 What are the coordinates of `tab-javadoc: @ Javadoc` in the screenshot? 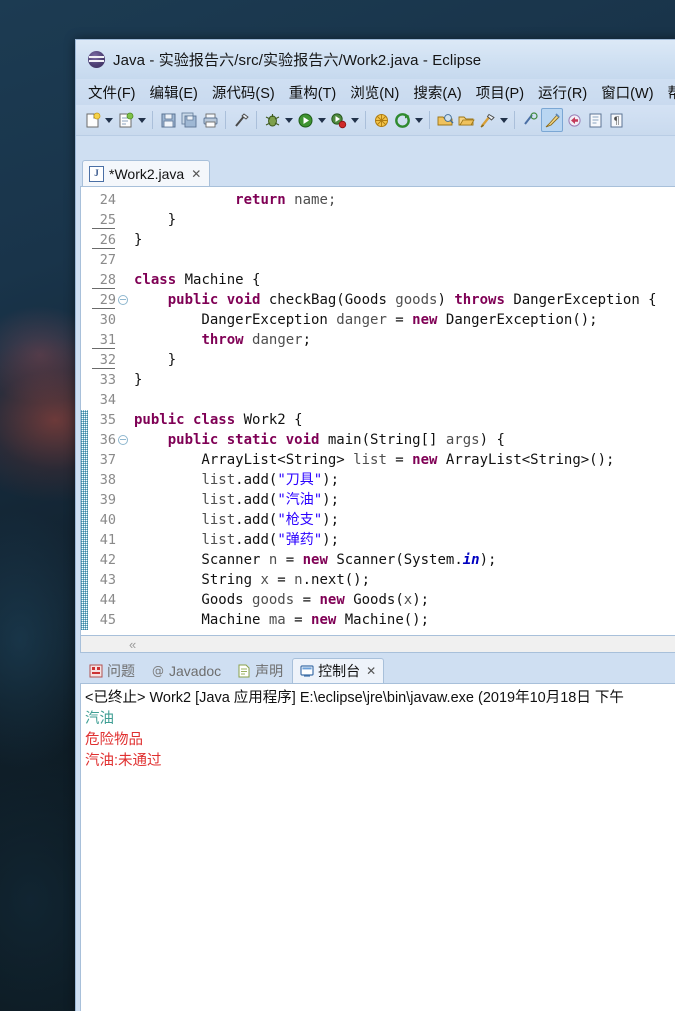 It's located at (186, 671).